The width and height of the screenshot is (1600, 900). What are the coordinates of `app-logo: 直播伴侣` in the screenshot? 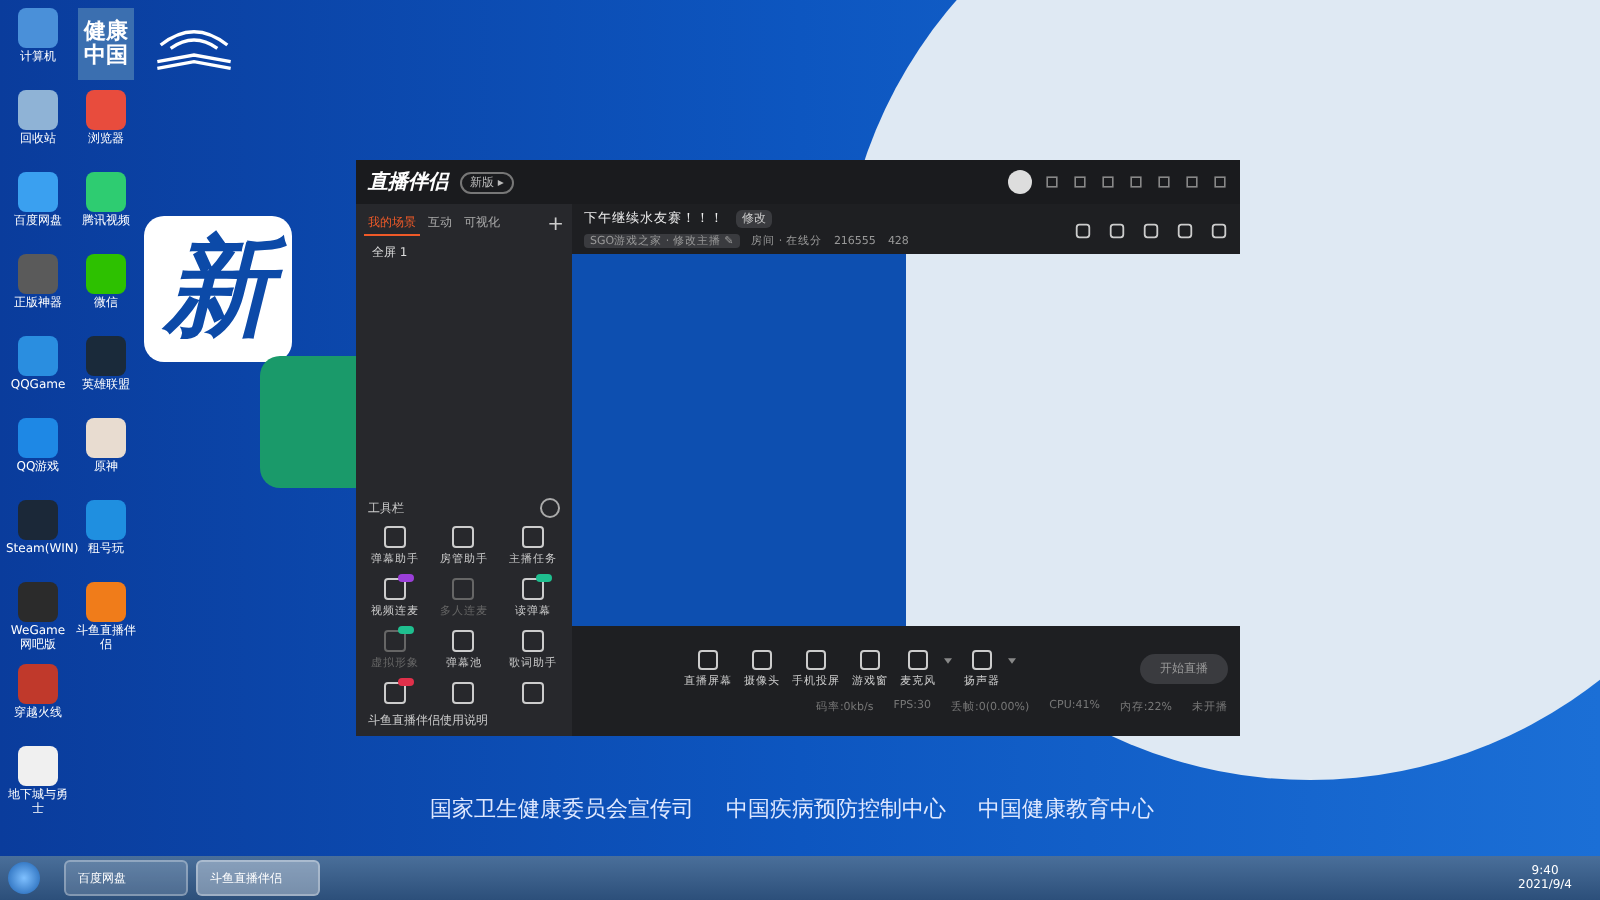 It's located at (408, 182).